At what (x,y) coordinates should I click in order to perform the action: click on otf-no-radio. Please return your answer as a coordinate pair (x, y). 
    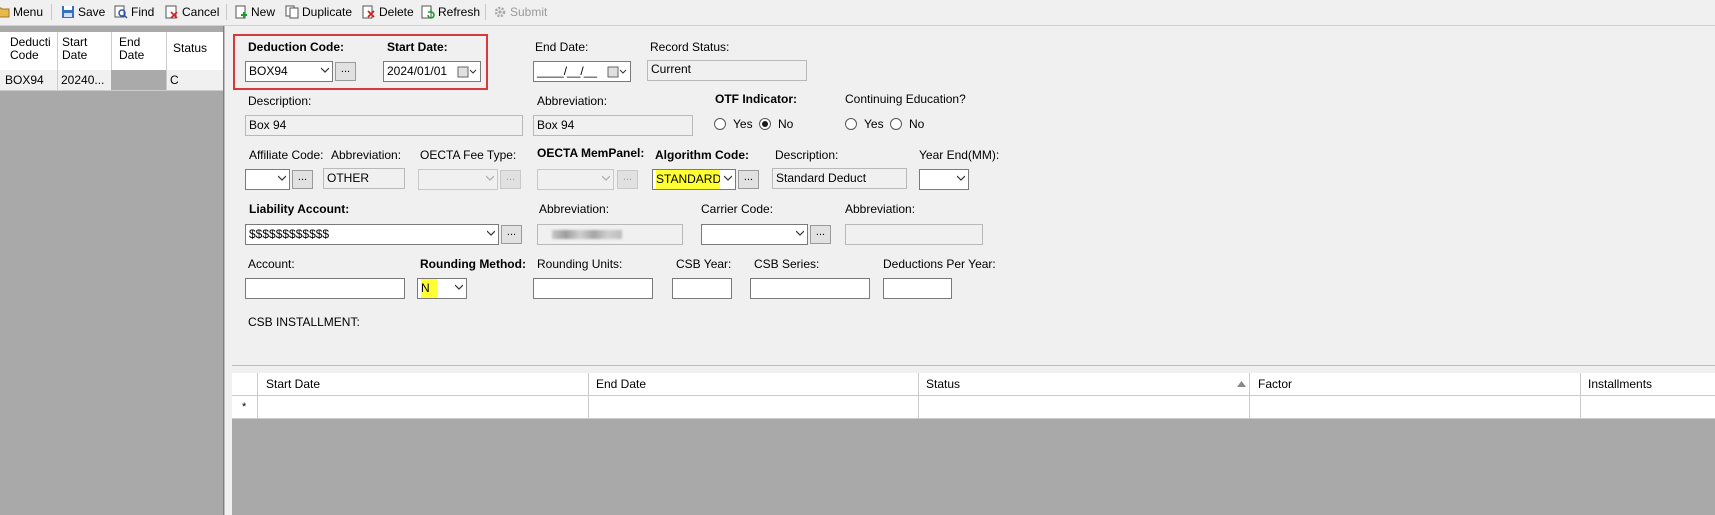
    Looking at the image, I should click on (765, 124).